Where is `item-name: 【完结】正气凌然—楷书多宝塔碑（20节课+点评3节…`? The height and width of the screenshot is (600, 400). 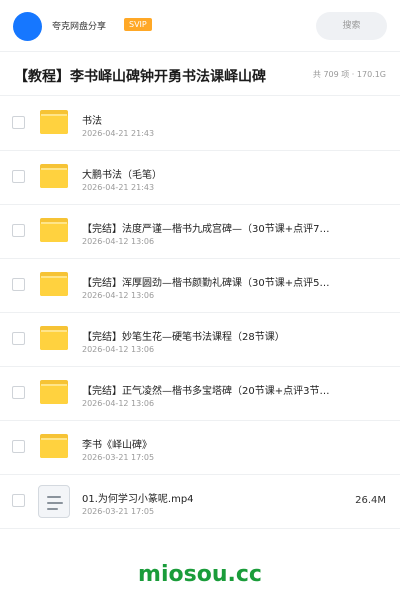 item-name: 【完结】正气凌然—楷书多宝塔碑（20节课+点评3节… is located at coordinates (206, 391).